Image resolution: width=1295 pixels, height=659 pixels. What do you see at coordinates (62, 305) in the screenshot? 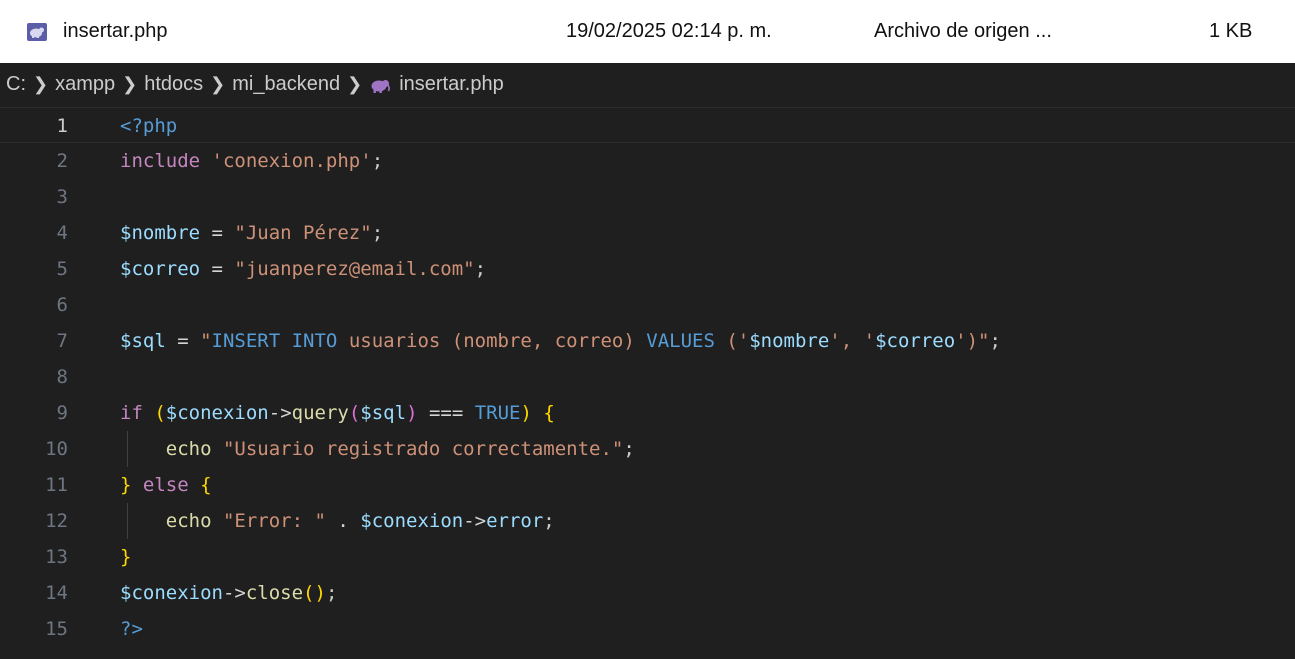
I see `line-number: 6` at bounding box center [62, 305].